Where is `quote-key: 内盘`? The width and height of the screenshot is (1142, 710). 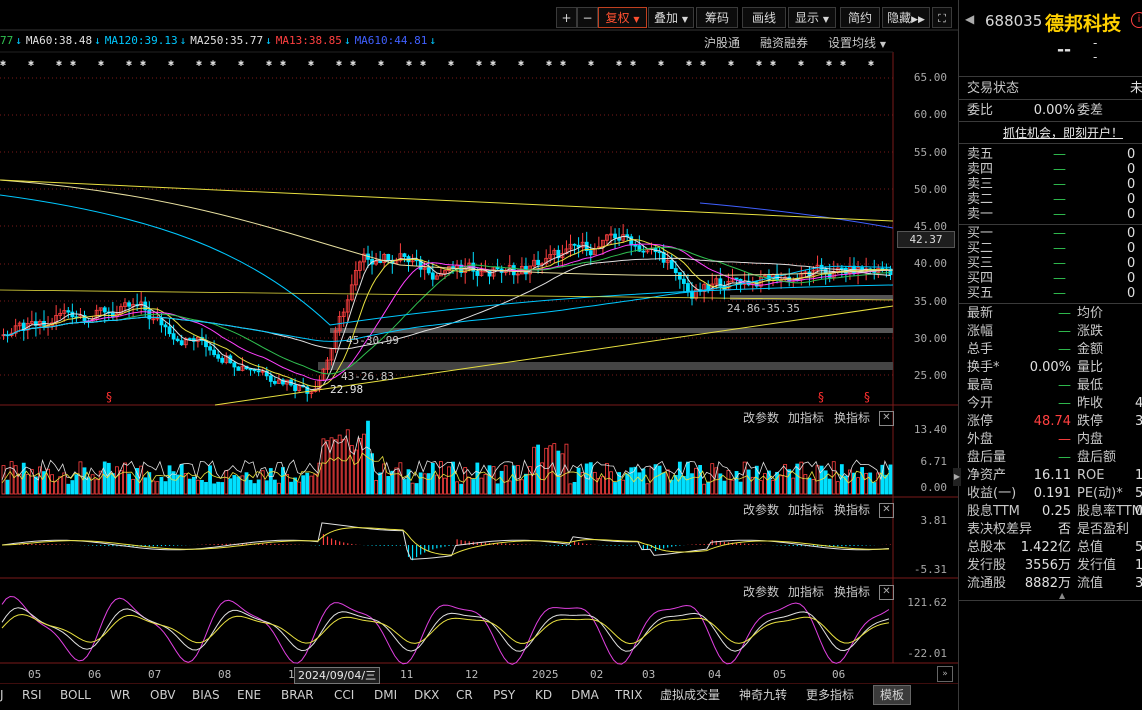 quote-key: 内盘 is located at coordinates (1090, 439).